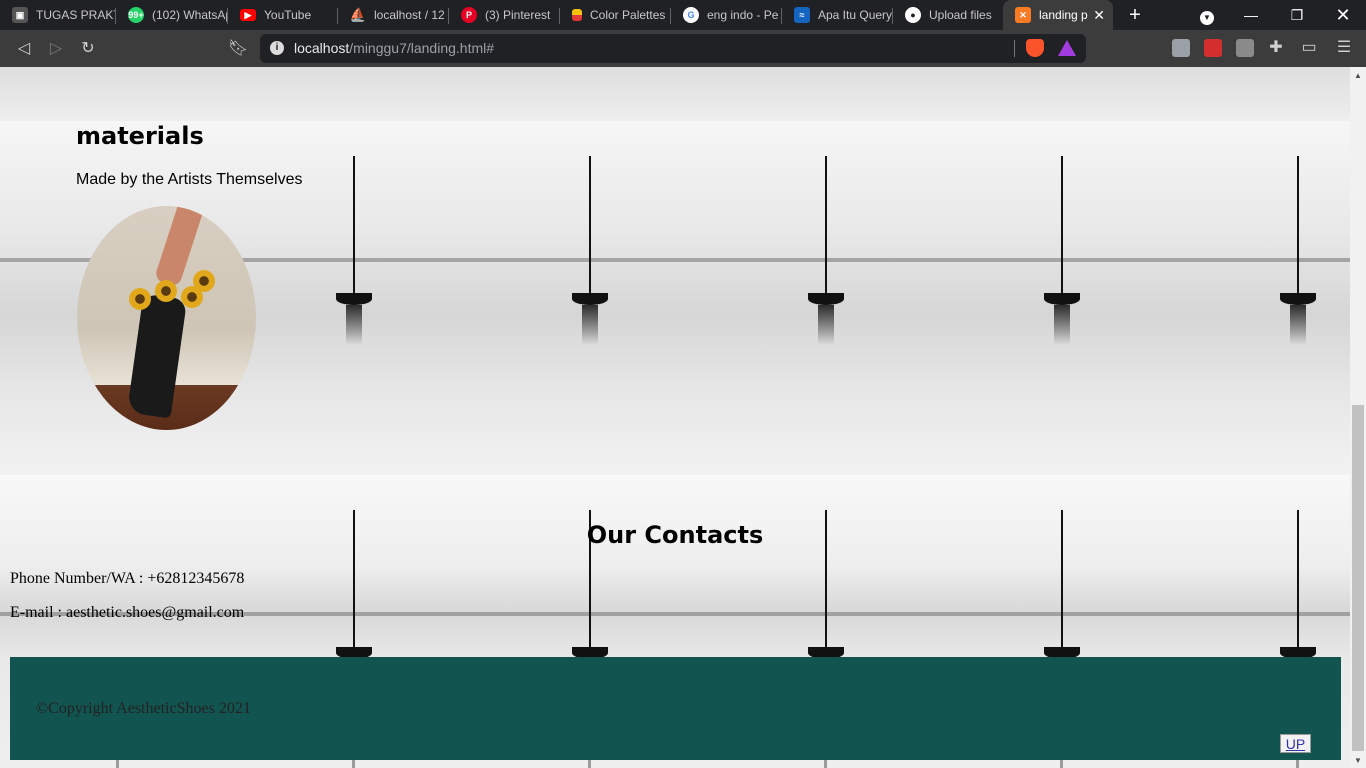 This screenshot has height=768, width=1366. Describe the element at coordinates (855, 15) in the screenshot. I see `tab-label: Apa Itu Query` at that location.